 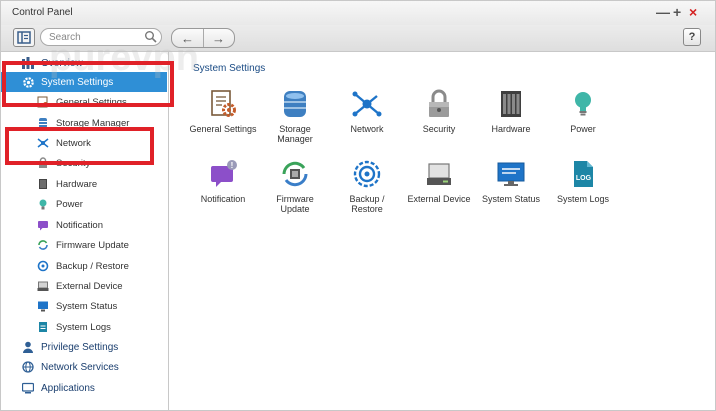 I want to click on app-system-status: System Status, so click(x=511, y=181).